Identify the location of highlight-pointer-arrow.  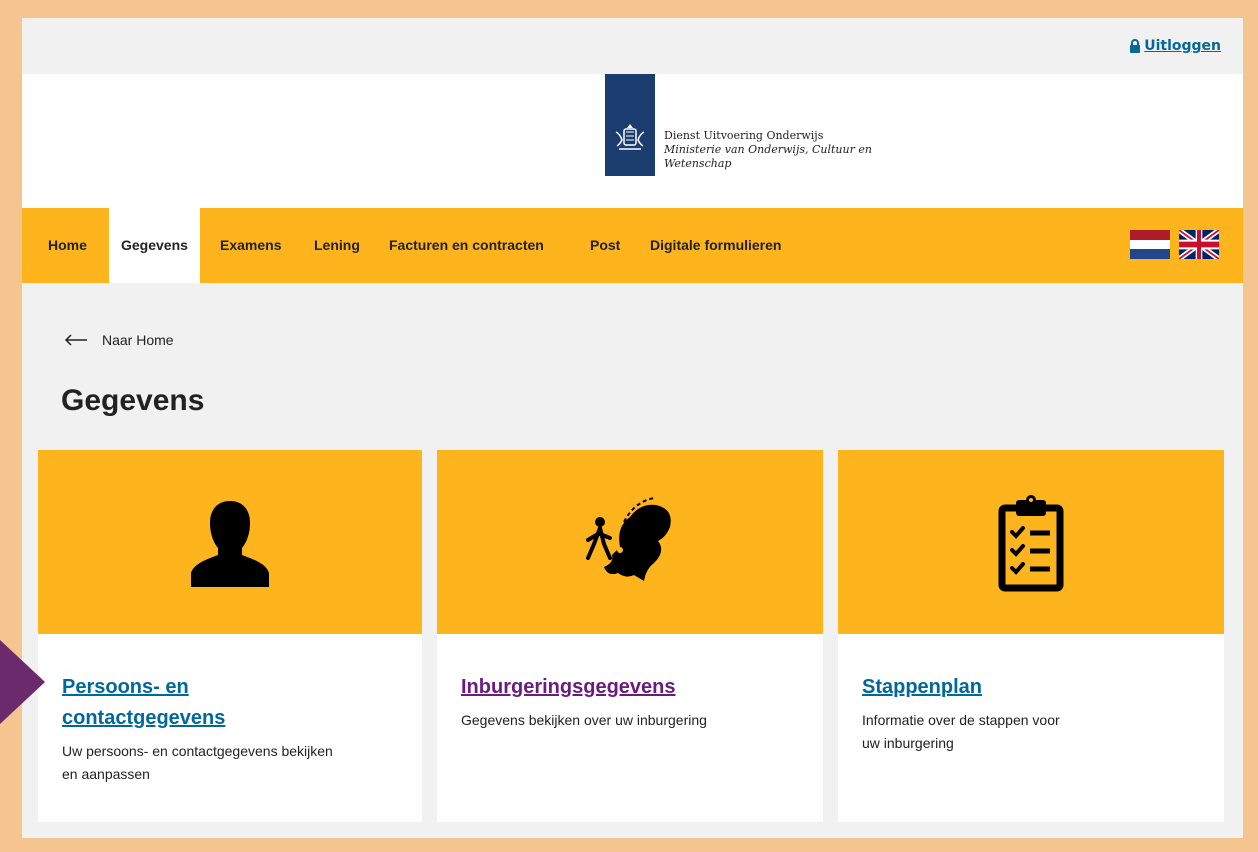
(22, 682).